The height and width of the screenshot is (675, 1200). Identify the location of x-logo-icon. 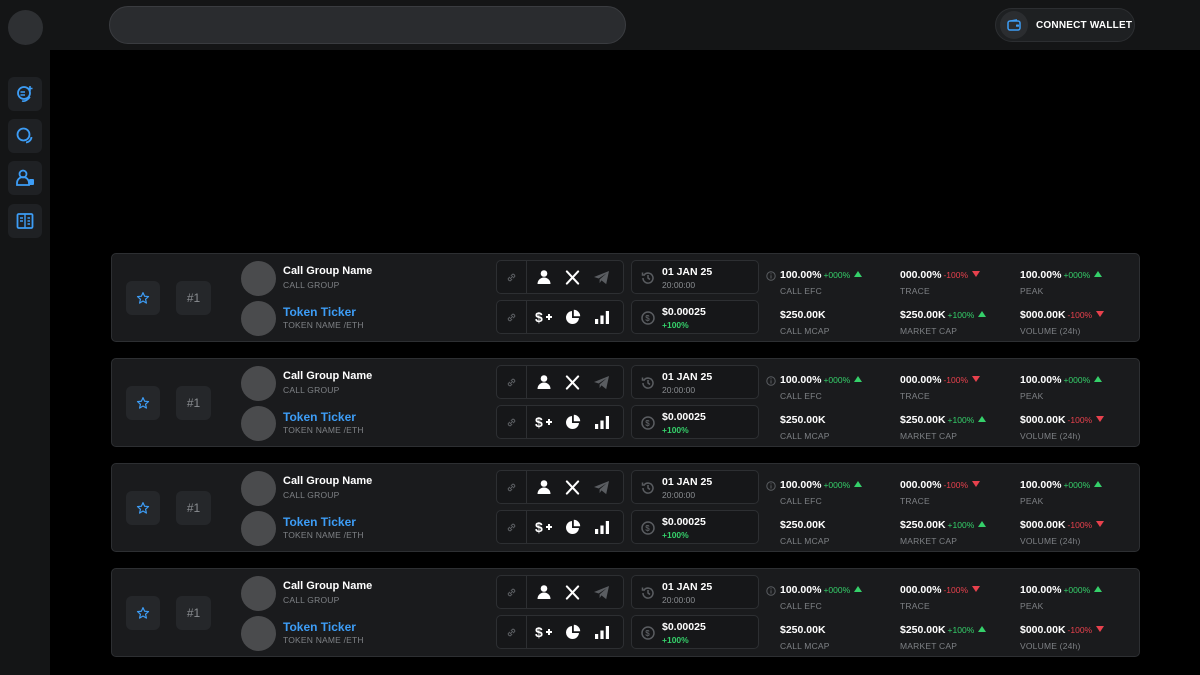
(572, 277).